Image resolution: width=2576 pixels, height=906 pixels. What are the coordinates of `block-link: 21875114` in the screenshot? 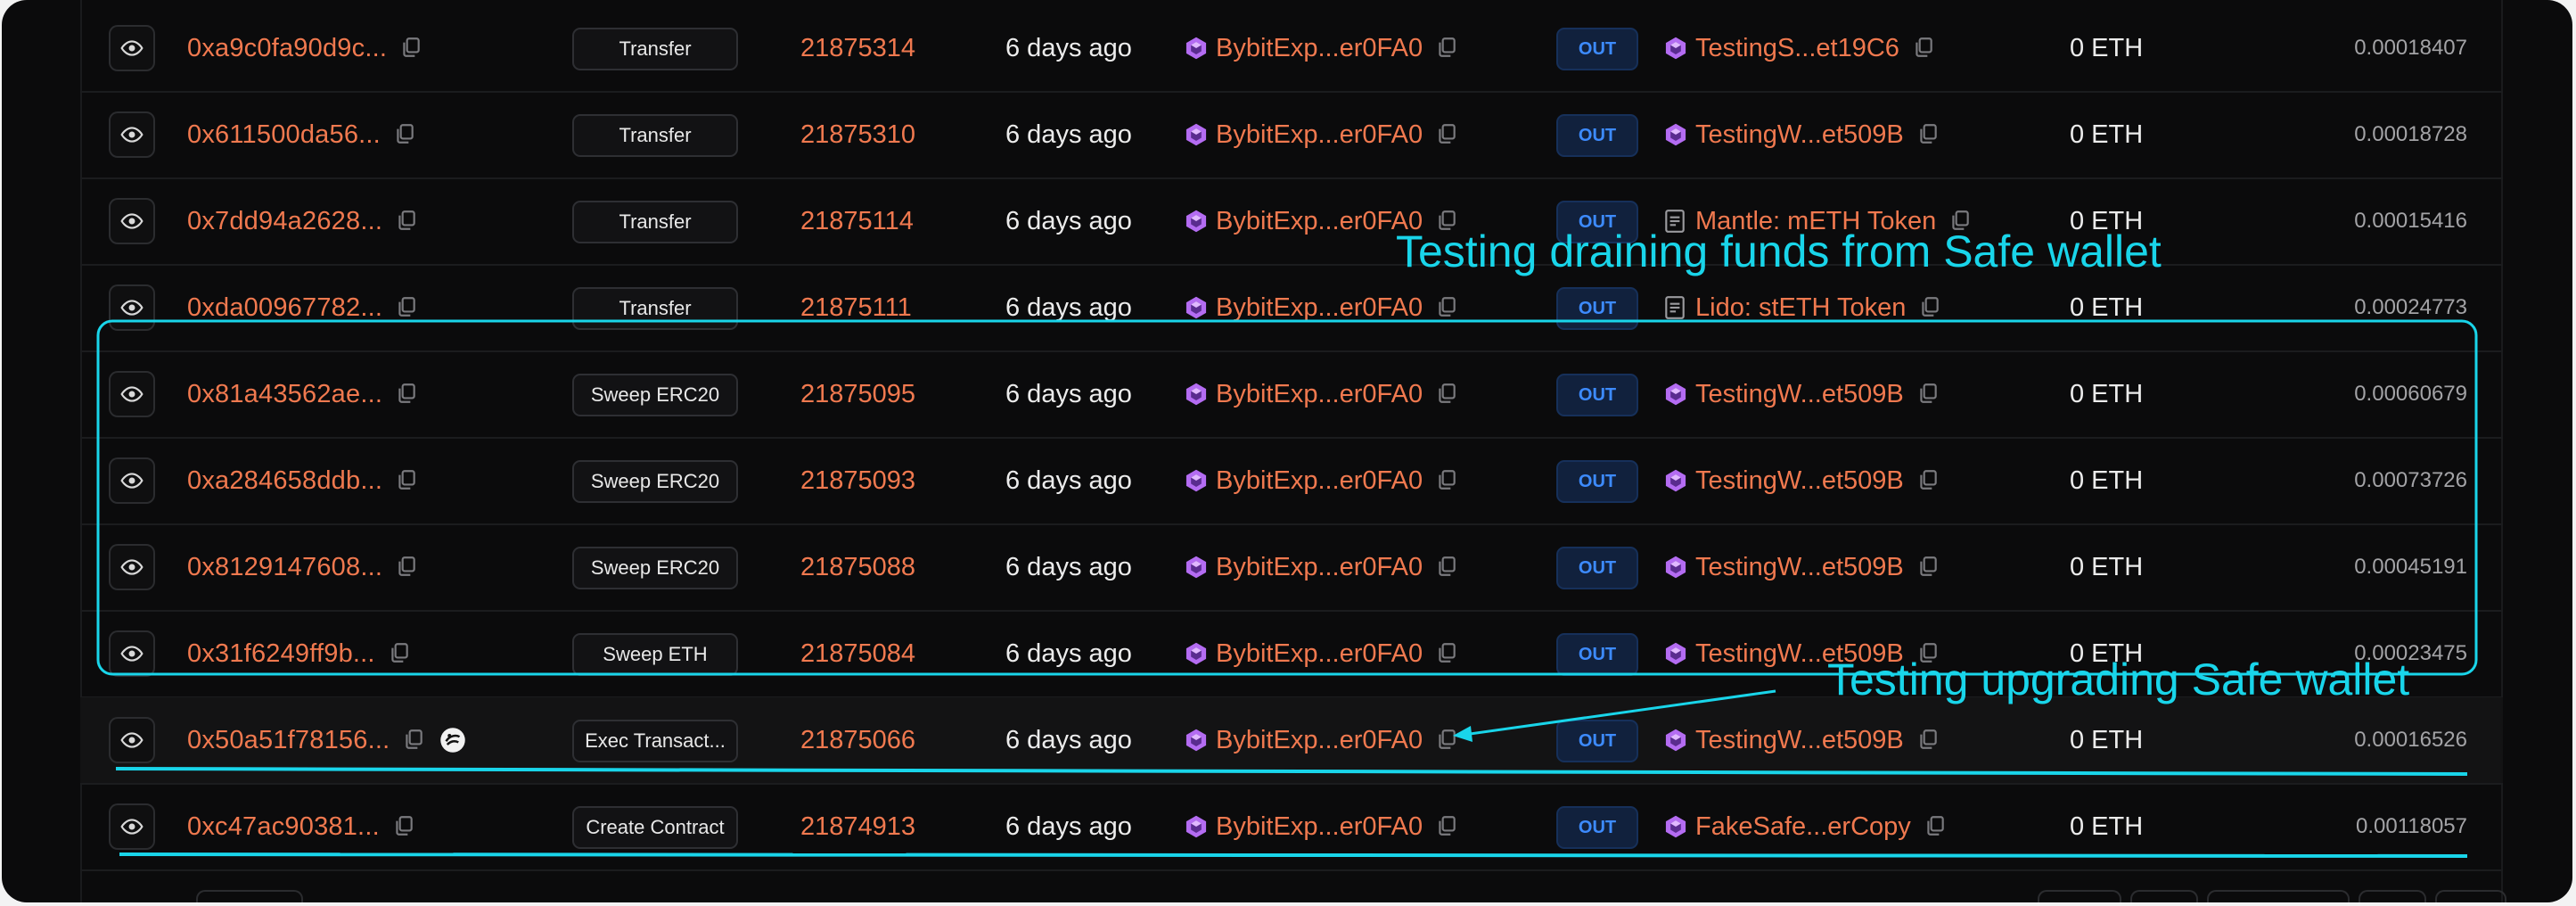 It's located at (857, 221).